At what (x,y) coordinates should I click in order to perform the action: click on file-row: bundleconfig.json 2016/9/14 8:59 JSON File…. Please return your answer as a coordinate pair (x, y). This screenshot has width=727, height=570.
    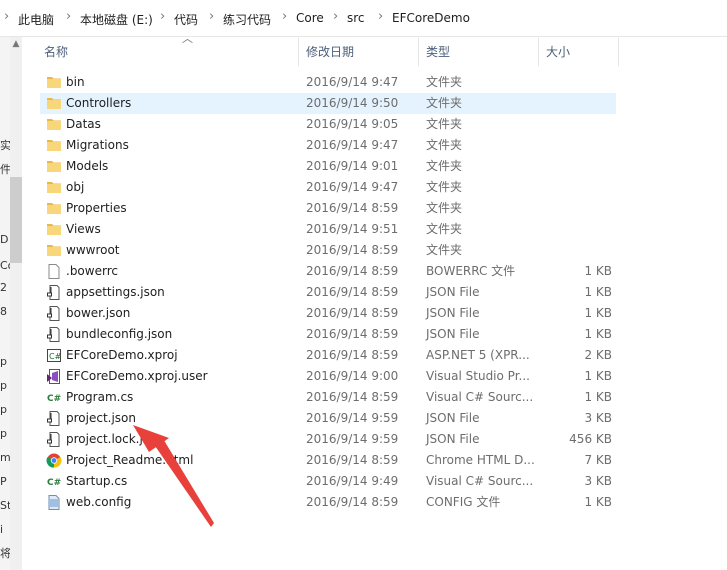
    Looking at the image, I should click on (328, 334).